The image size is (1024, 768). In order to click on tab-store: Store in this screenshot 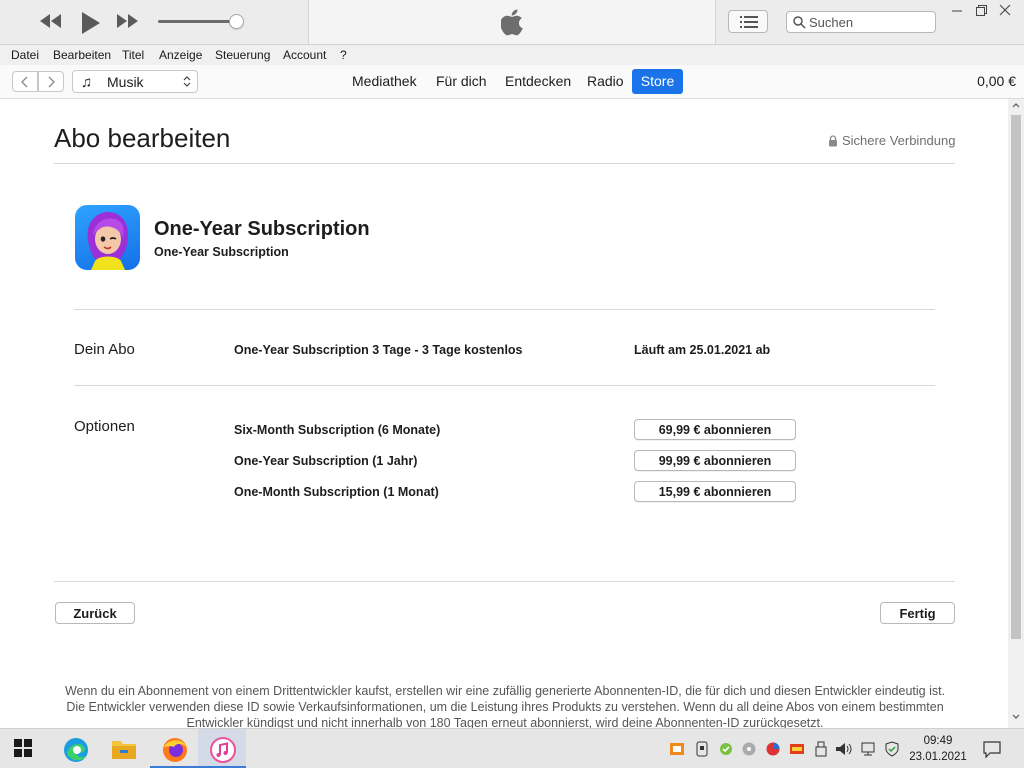, I will do `click(657, 81)`.